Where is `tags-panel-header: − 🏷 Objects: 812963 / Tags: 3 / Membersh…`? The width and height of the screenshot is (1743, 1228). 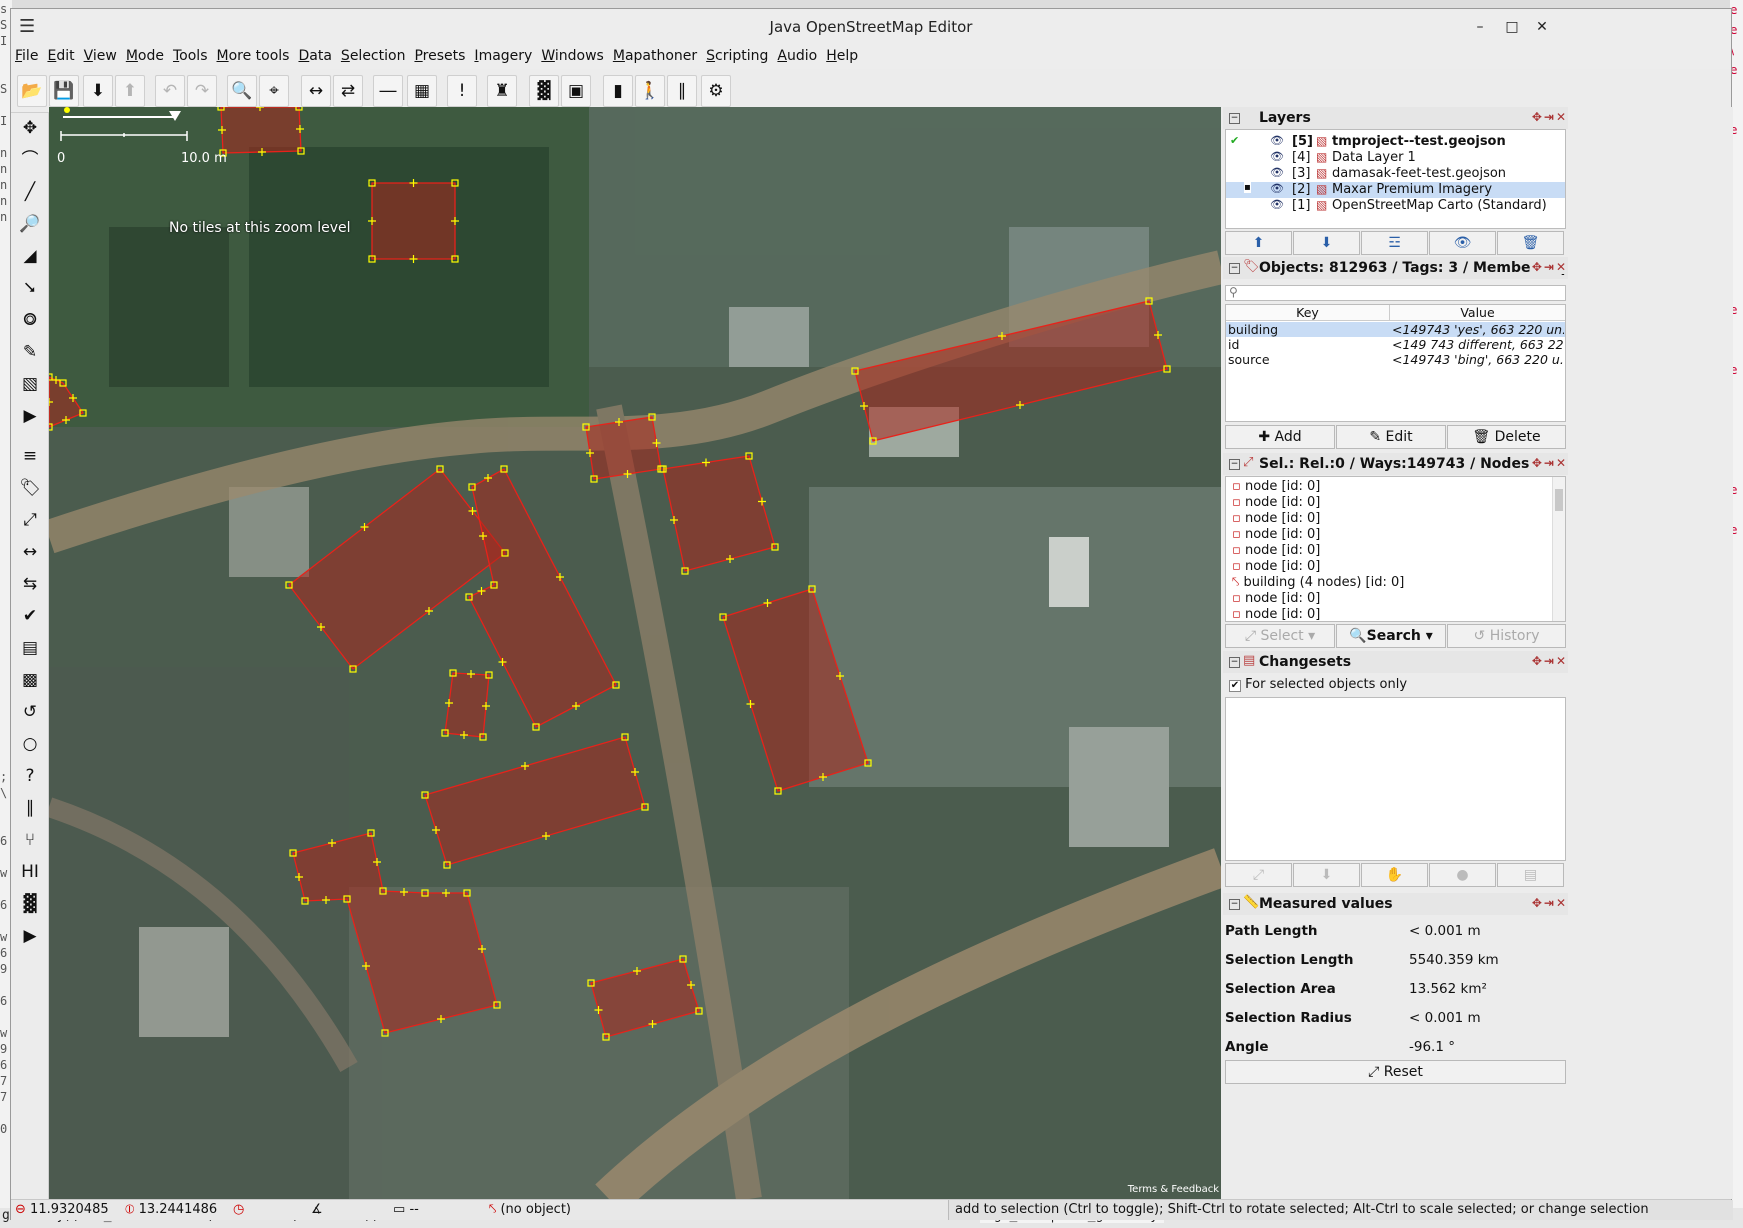 tags-panel-header: − 🏷 Objects: 812963 / Tags: 3 / Membersh… is located at coordinates (1395, 268).